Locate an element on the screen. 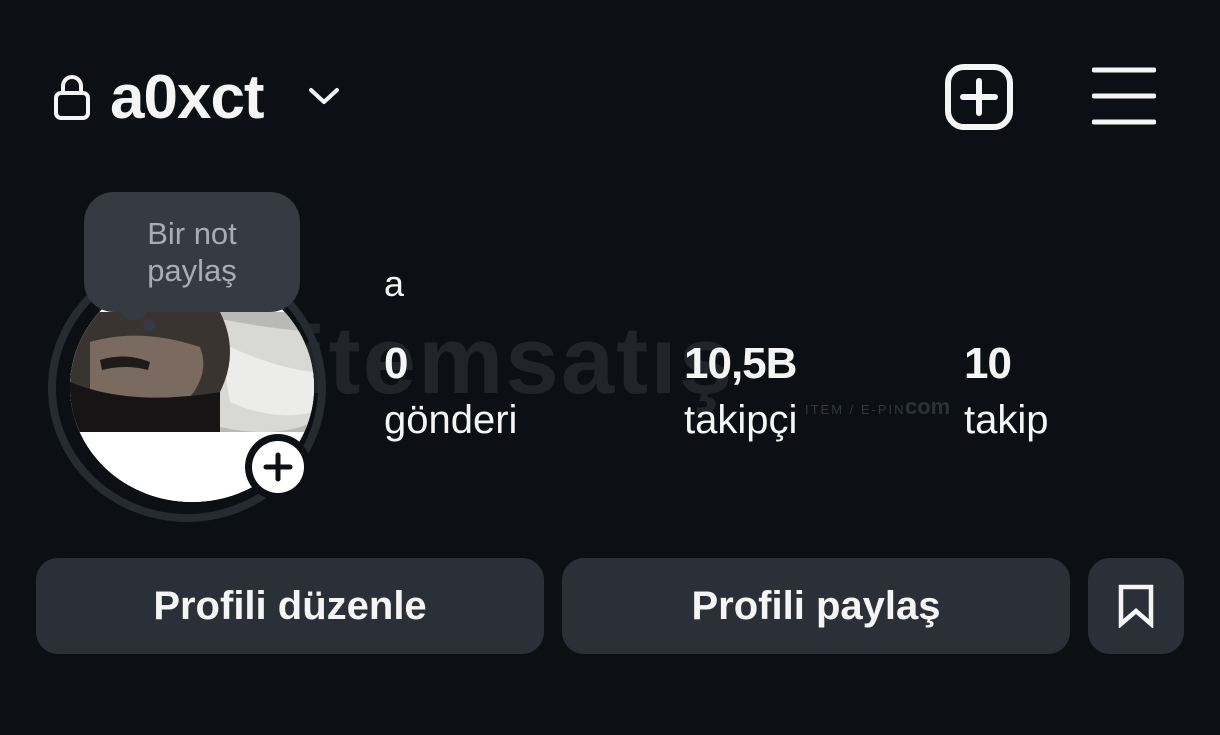 The width and height of the screenshot is (1220, 735). plus-icon is located at coordinates (278, 467).